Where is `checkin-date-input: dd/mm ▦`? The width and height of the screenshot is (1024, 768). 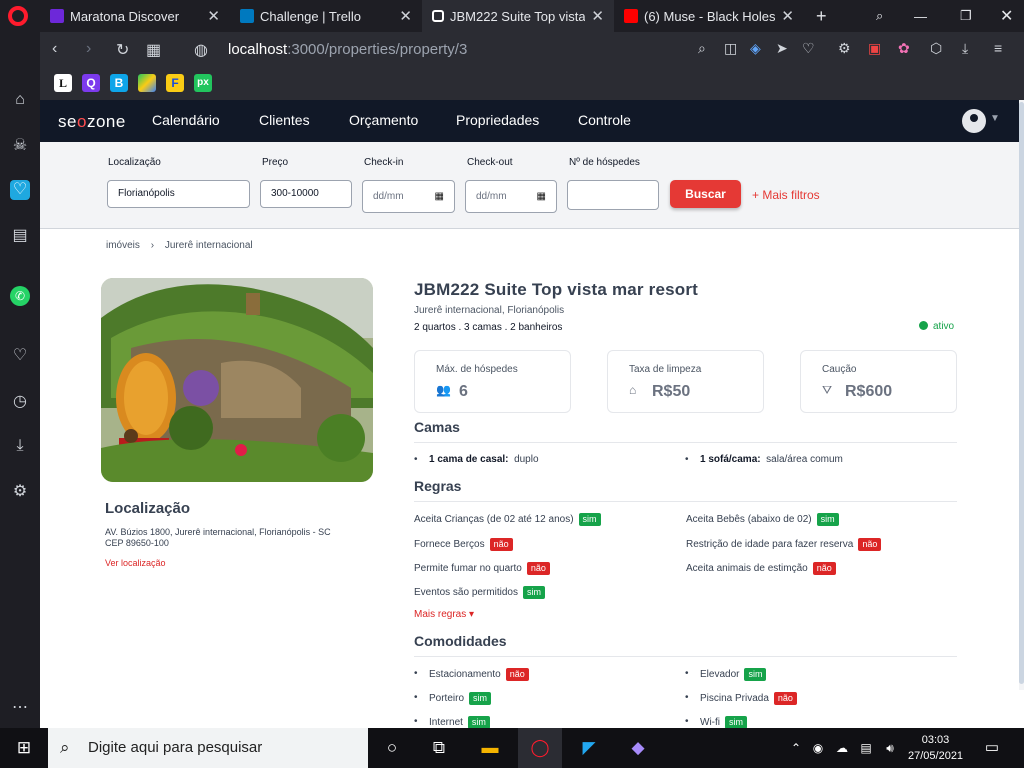
checkin-date-input: dd/mm ▦ is located at coordinates (408, 196).